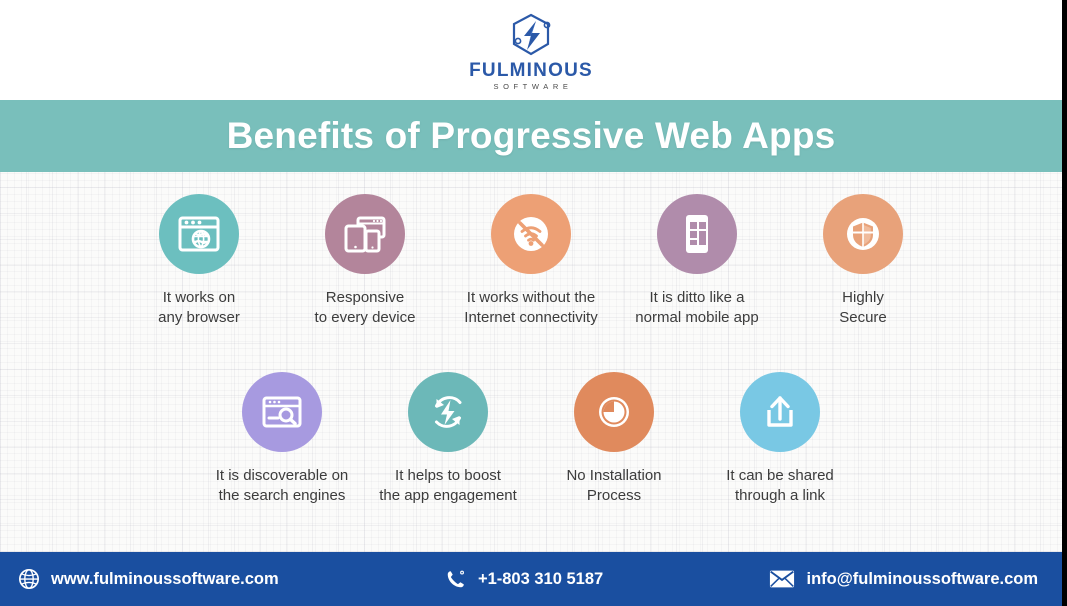  Describe the element at coordinates (448, 486) in the screenshot. I see `benefit-label: It helps to boost the app engagement` at that location.